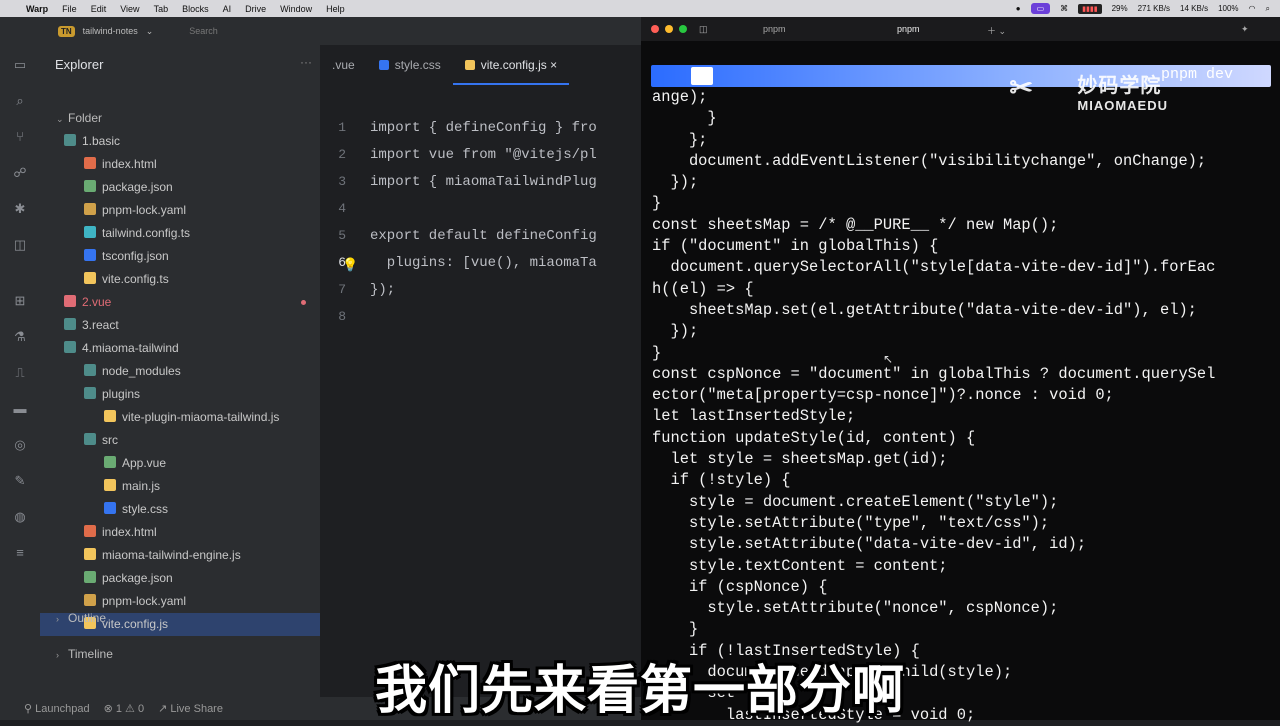 The height and width of the screenshot is (726, 1280). What do you see at coordinates (335, 9) in the screenshot?
I see `menu-help: Help` at bounding box center [335, 9].